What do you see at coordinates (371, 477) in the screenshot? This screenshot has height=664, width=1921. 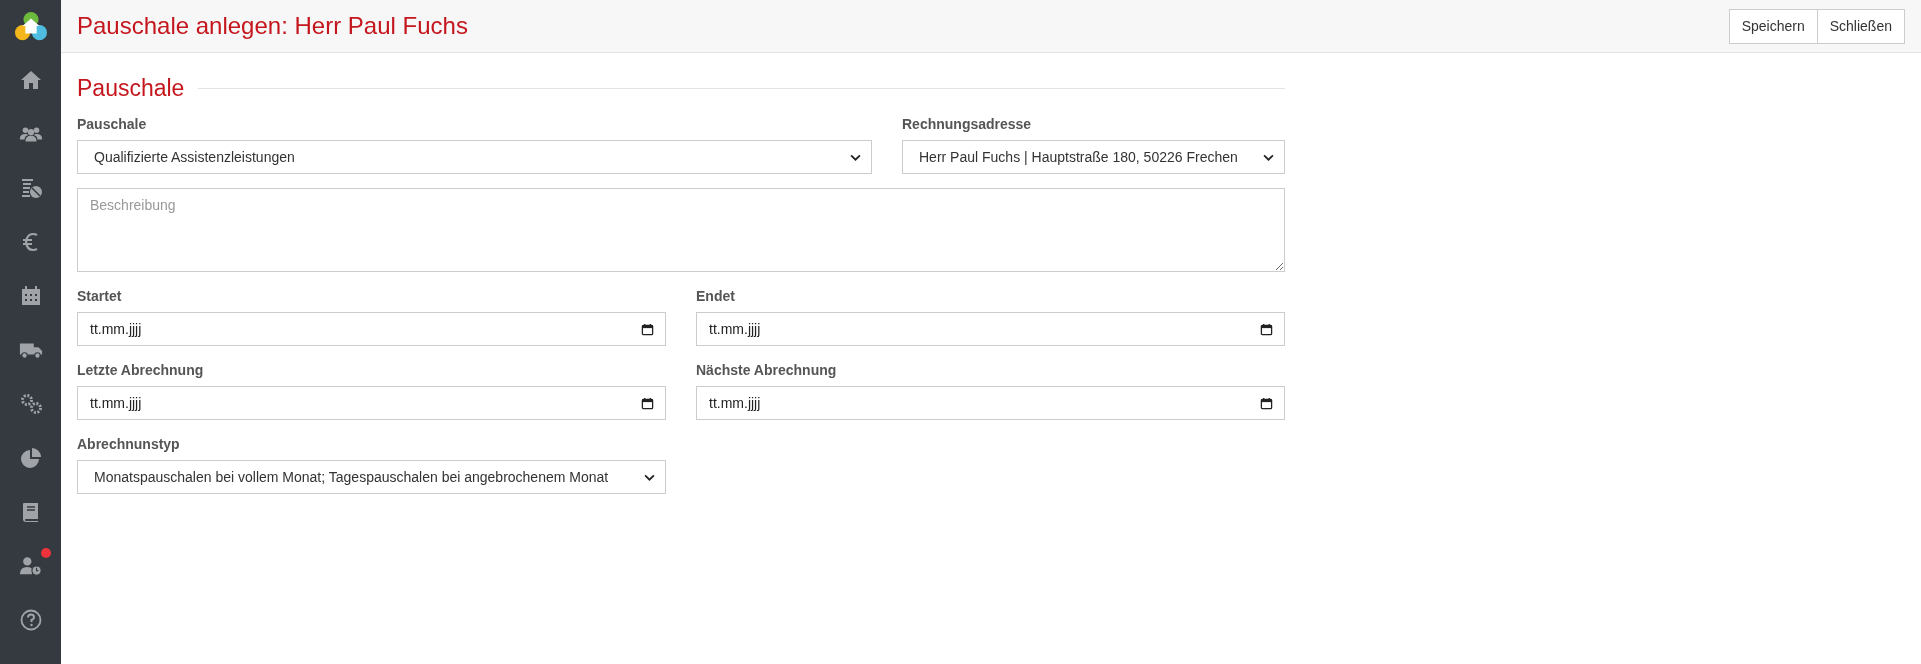 I see `select-field: Monatspauschalen bei vollem Monat; Tagespauschalen bei angebrochenem Monat` at bounding box center [371, 477].